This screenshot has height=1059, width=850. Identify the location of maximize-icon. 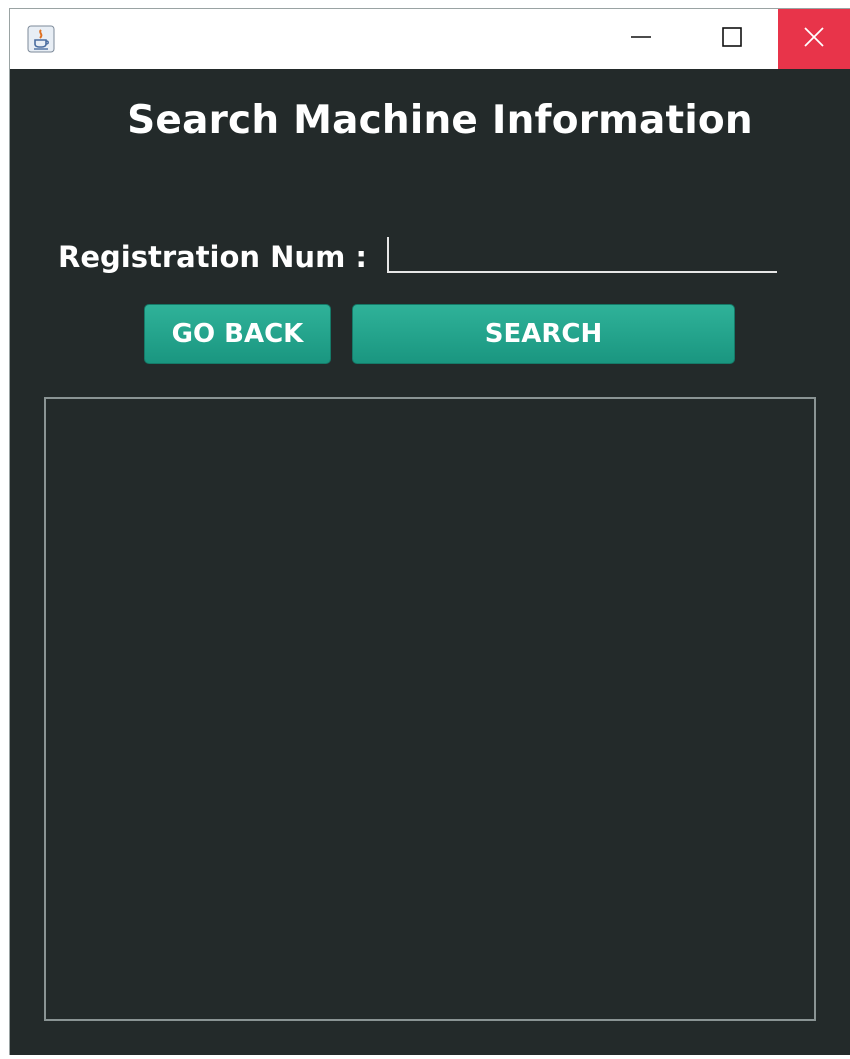
(732, 39).